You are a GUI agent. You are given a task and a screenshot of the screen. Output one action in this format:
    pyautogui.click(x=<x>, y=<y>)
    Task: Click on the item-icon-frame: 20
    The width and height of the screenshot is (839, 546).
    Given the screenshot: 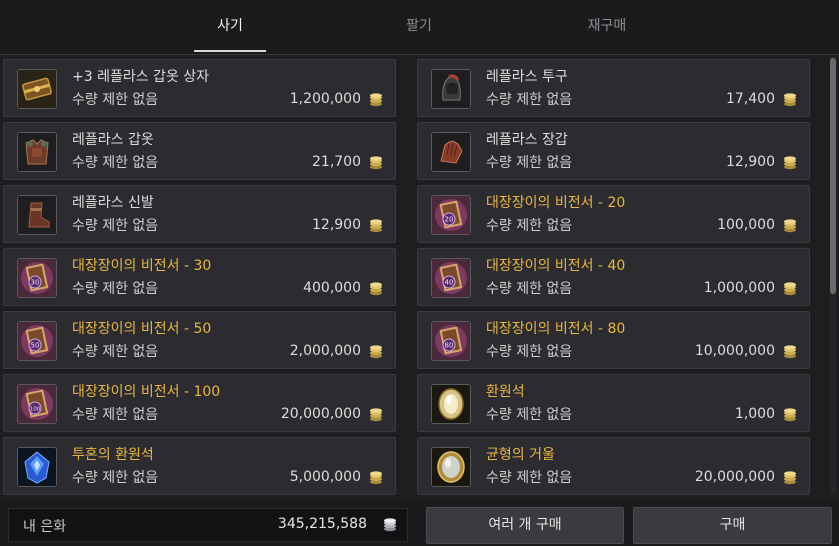 What is the action you would take?
    pyautogui.click(x=451, y=215)
    